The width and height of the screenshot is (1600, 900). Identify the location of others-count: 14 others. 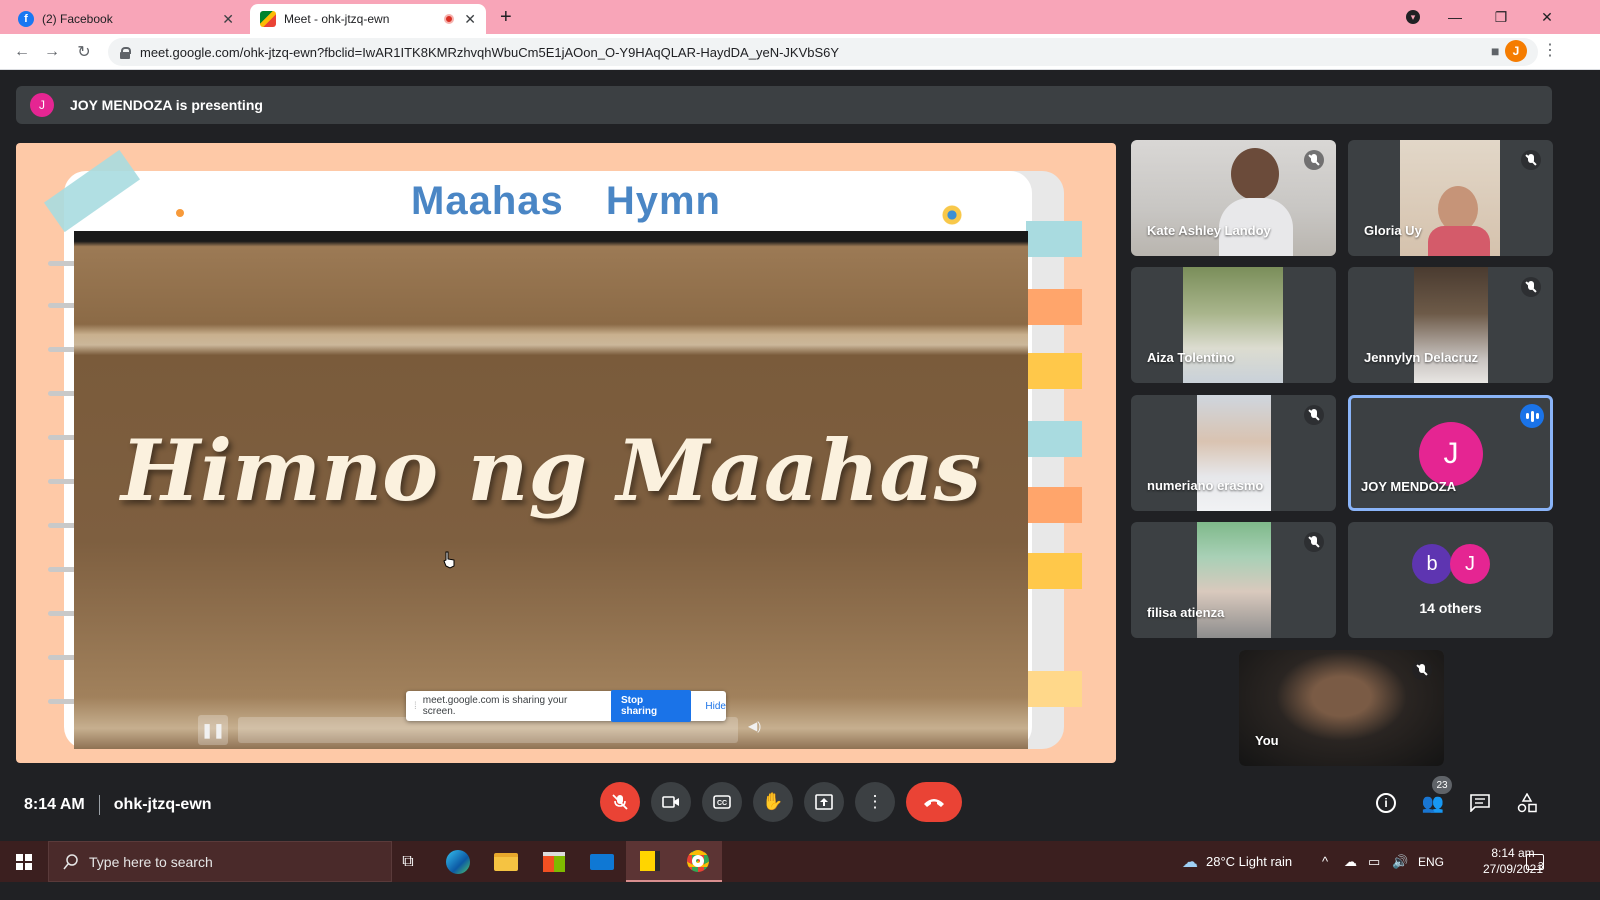
(1450, 608).